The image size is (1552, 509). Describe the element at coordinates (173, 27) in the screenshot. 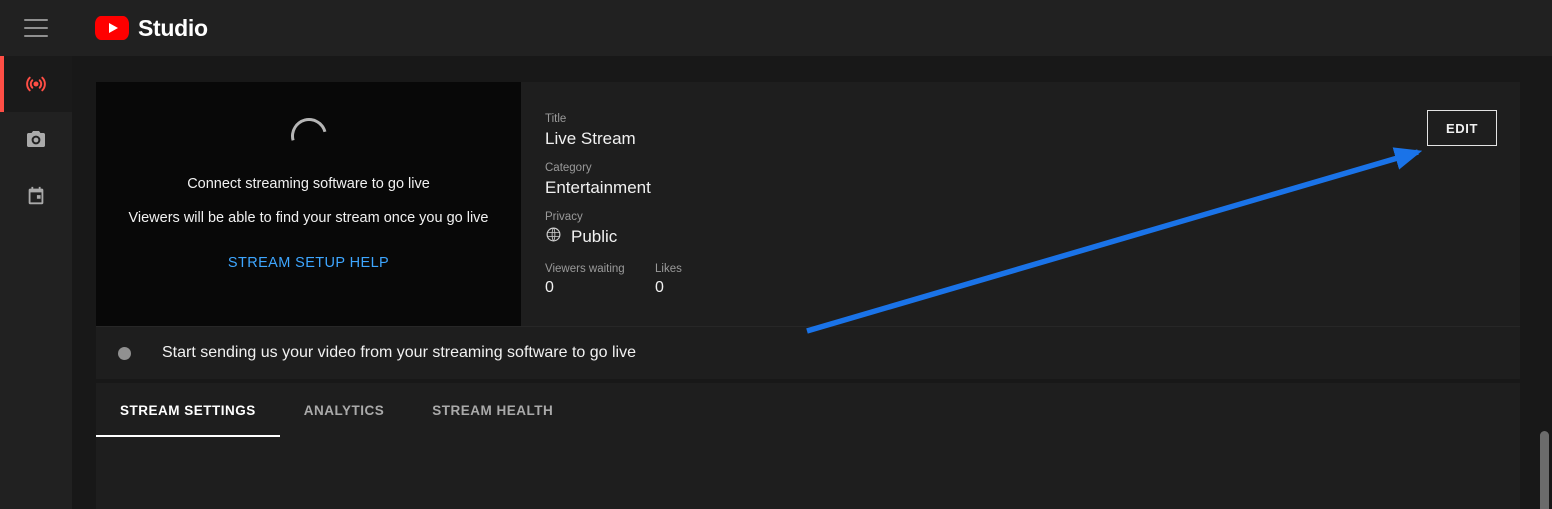

I see `brand-label: Studio` at that location.